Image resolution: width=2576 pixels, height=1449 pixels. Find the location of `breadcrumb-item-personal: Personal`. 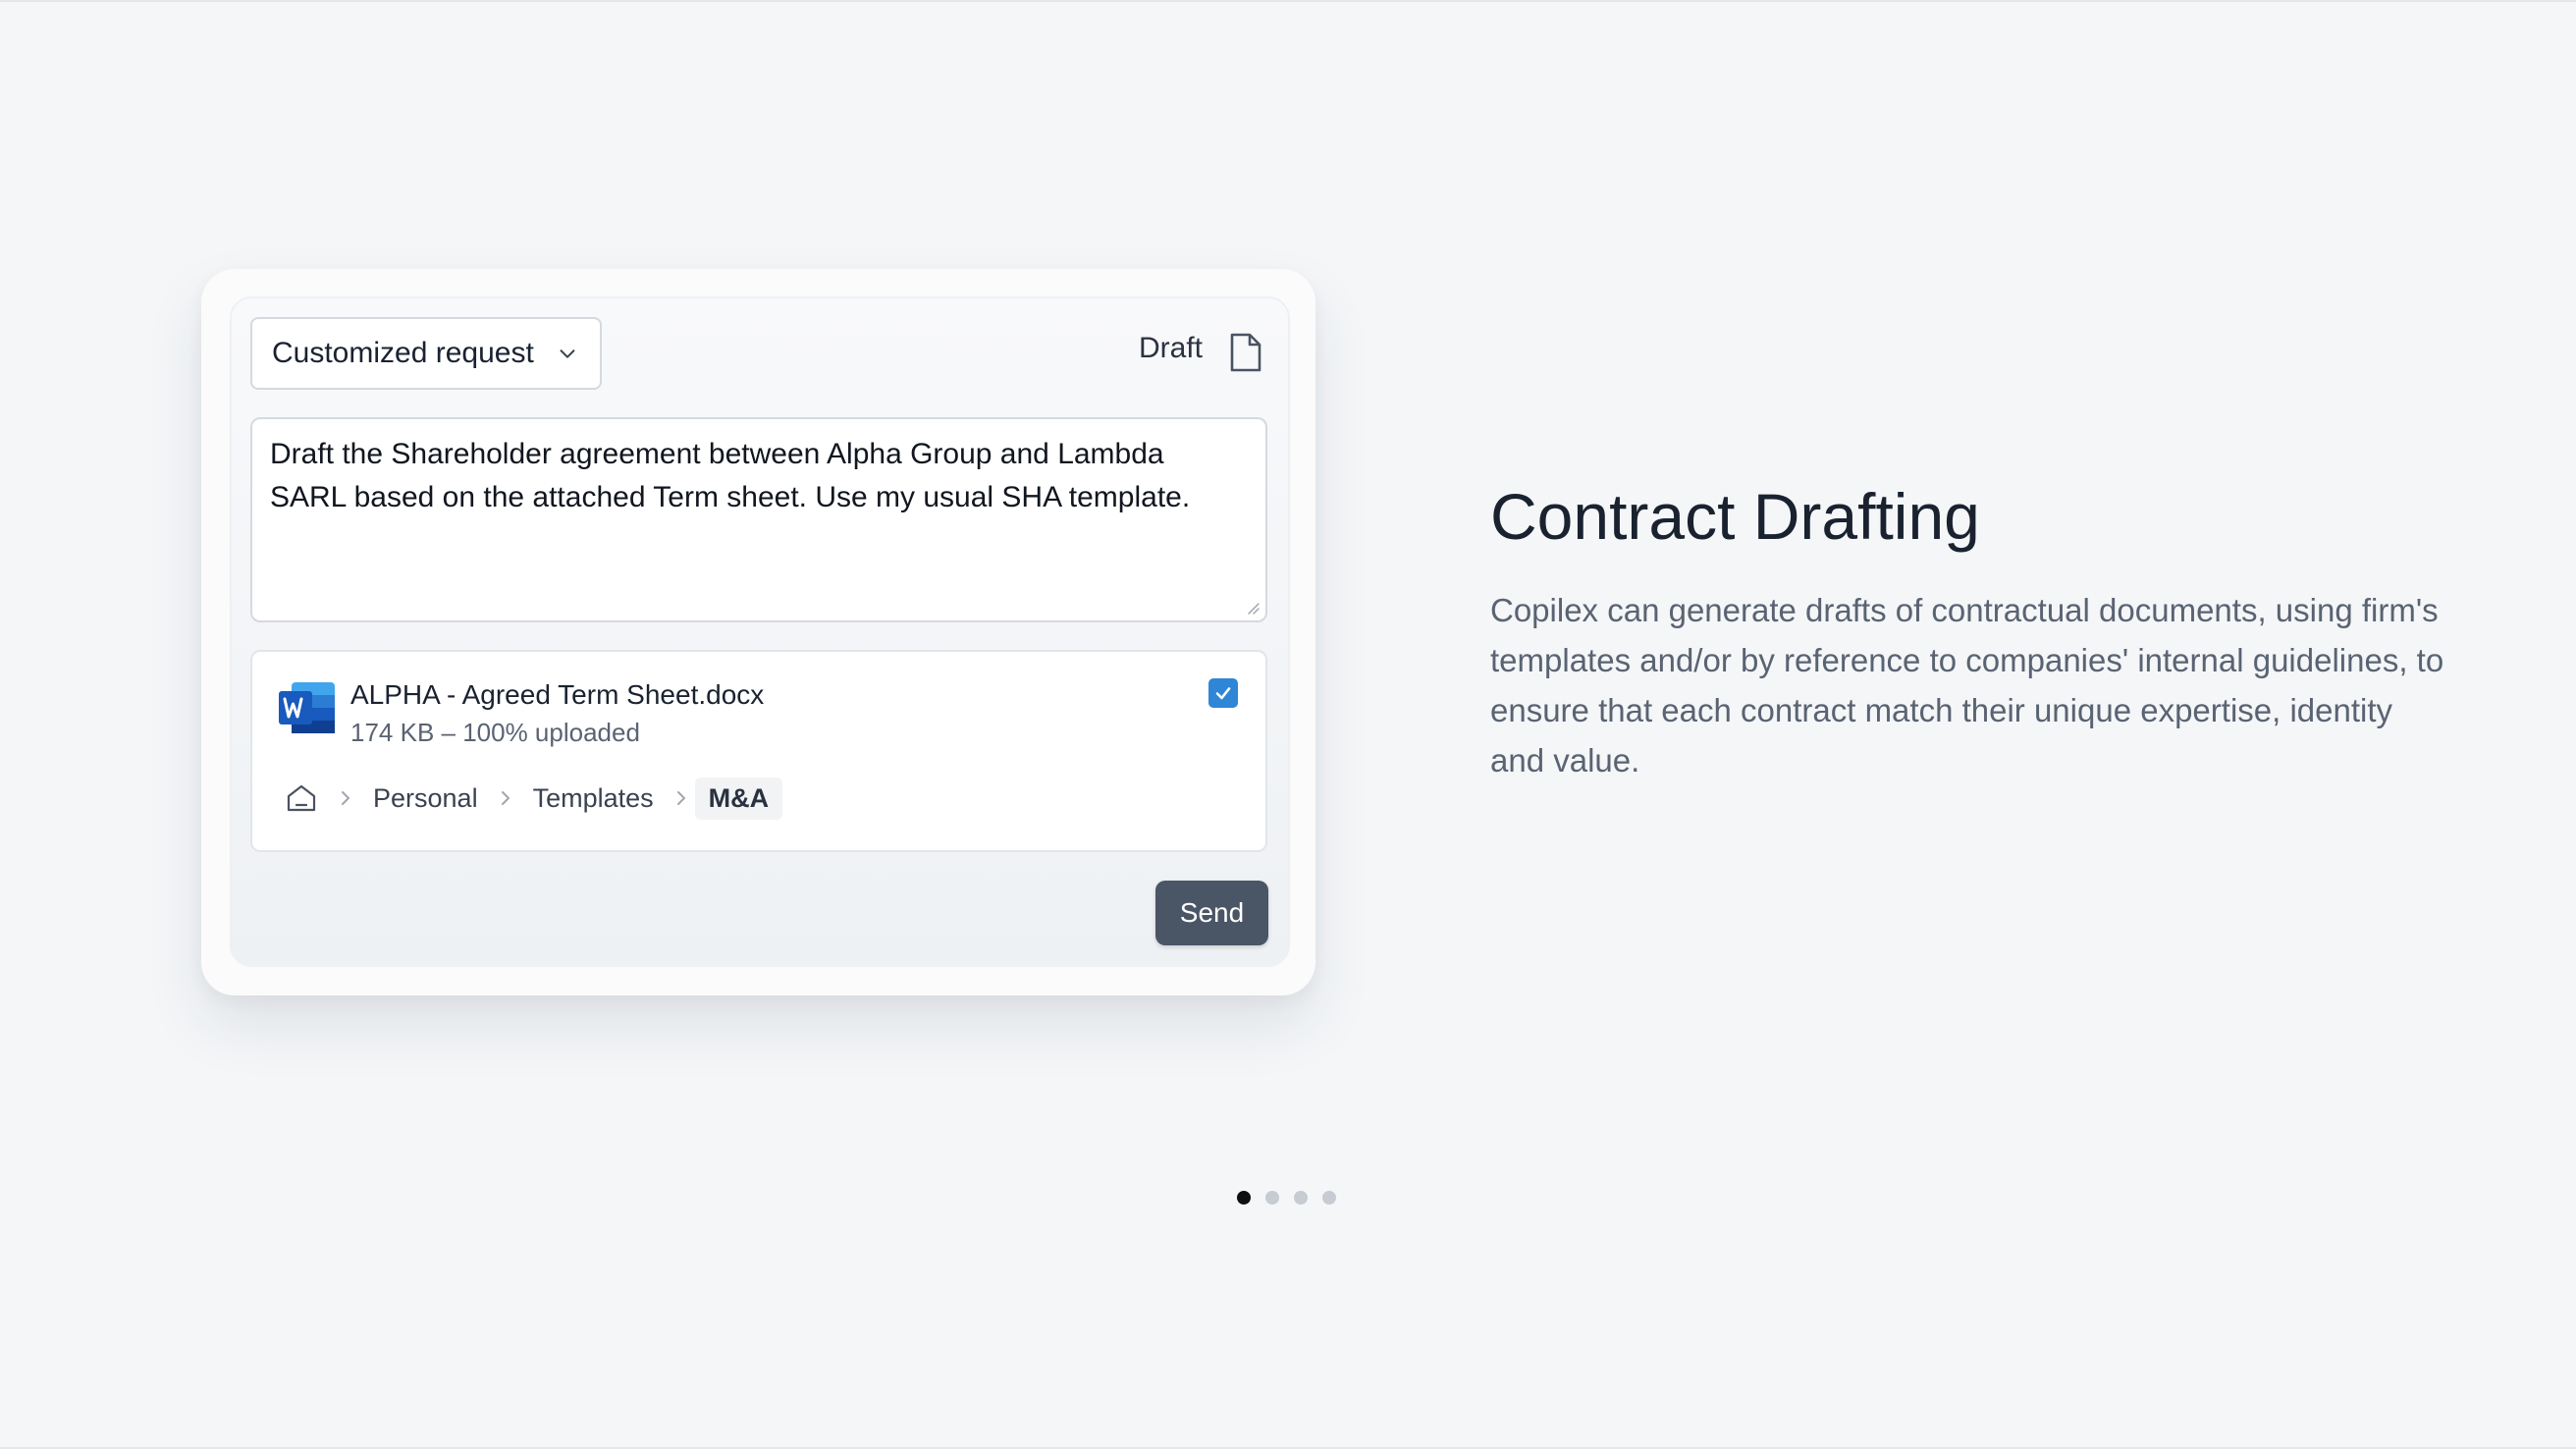

breadcrumb-item-personal: Personal is located at coordinates (425, 798).